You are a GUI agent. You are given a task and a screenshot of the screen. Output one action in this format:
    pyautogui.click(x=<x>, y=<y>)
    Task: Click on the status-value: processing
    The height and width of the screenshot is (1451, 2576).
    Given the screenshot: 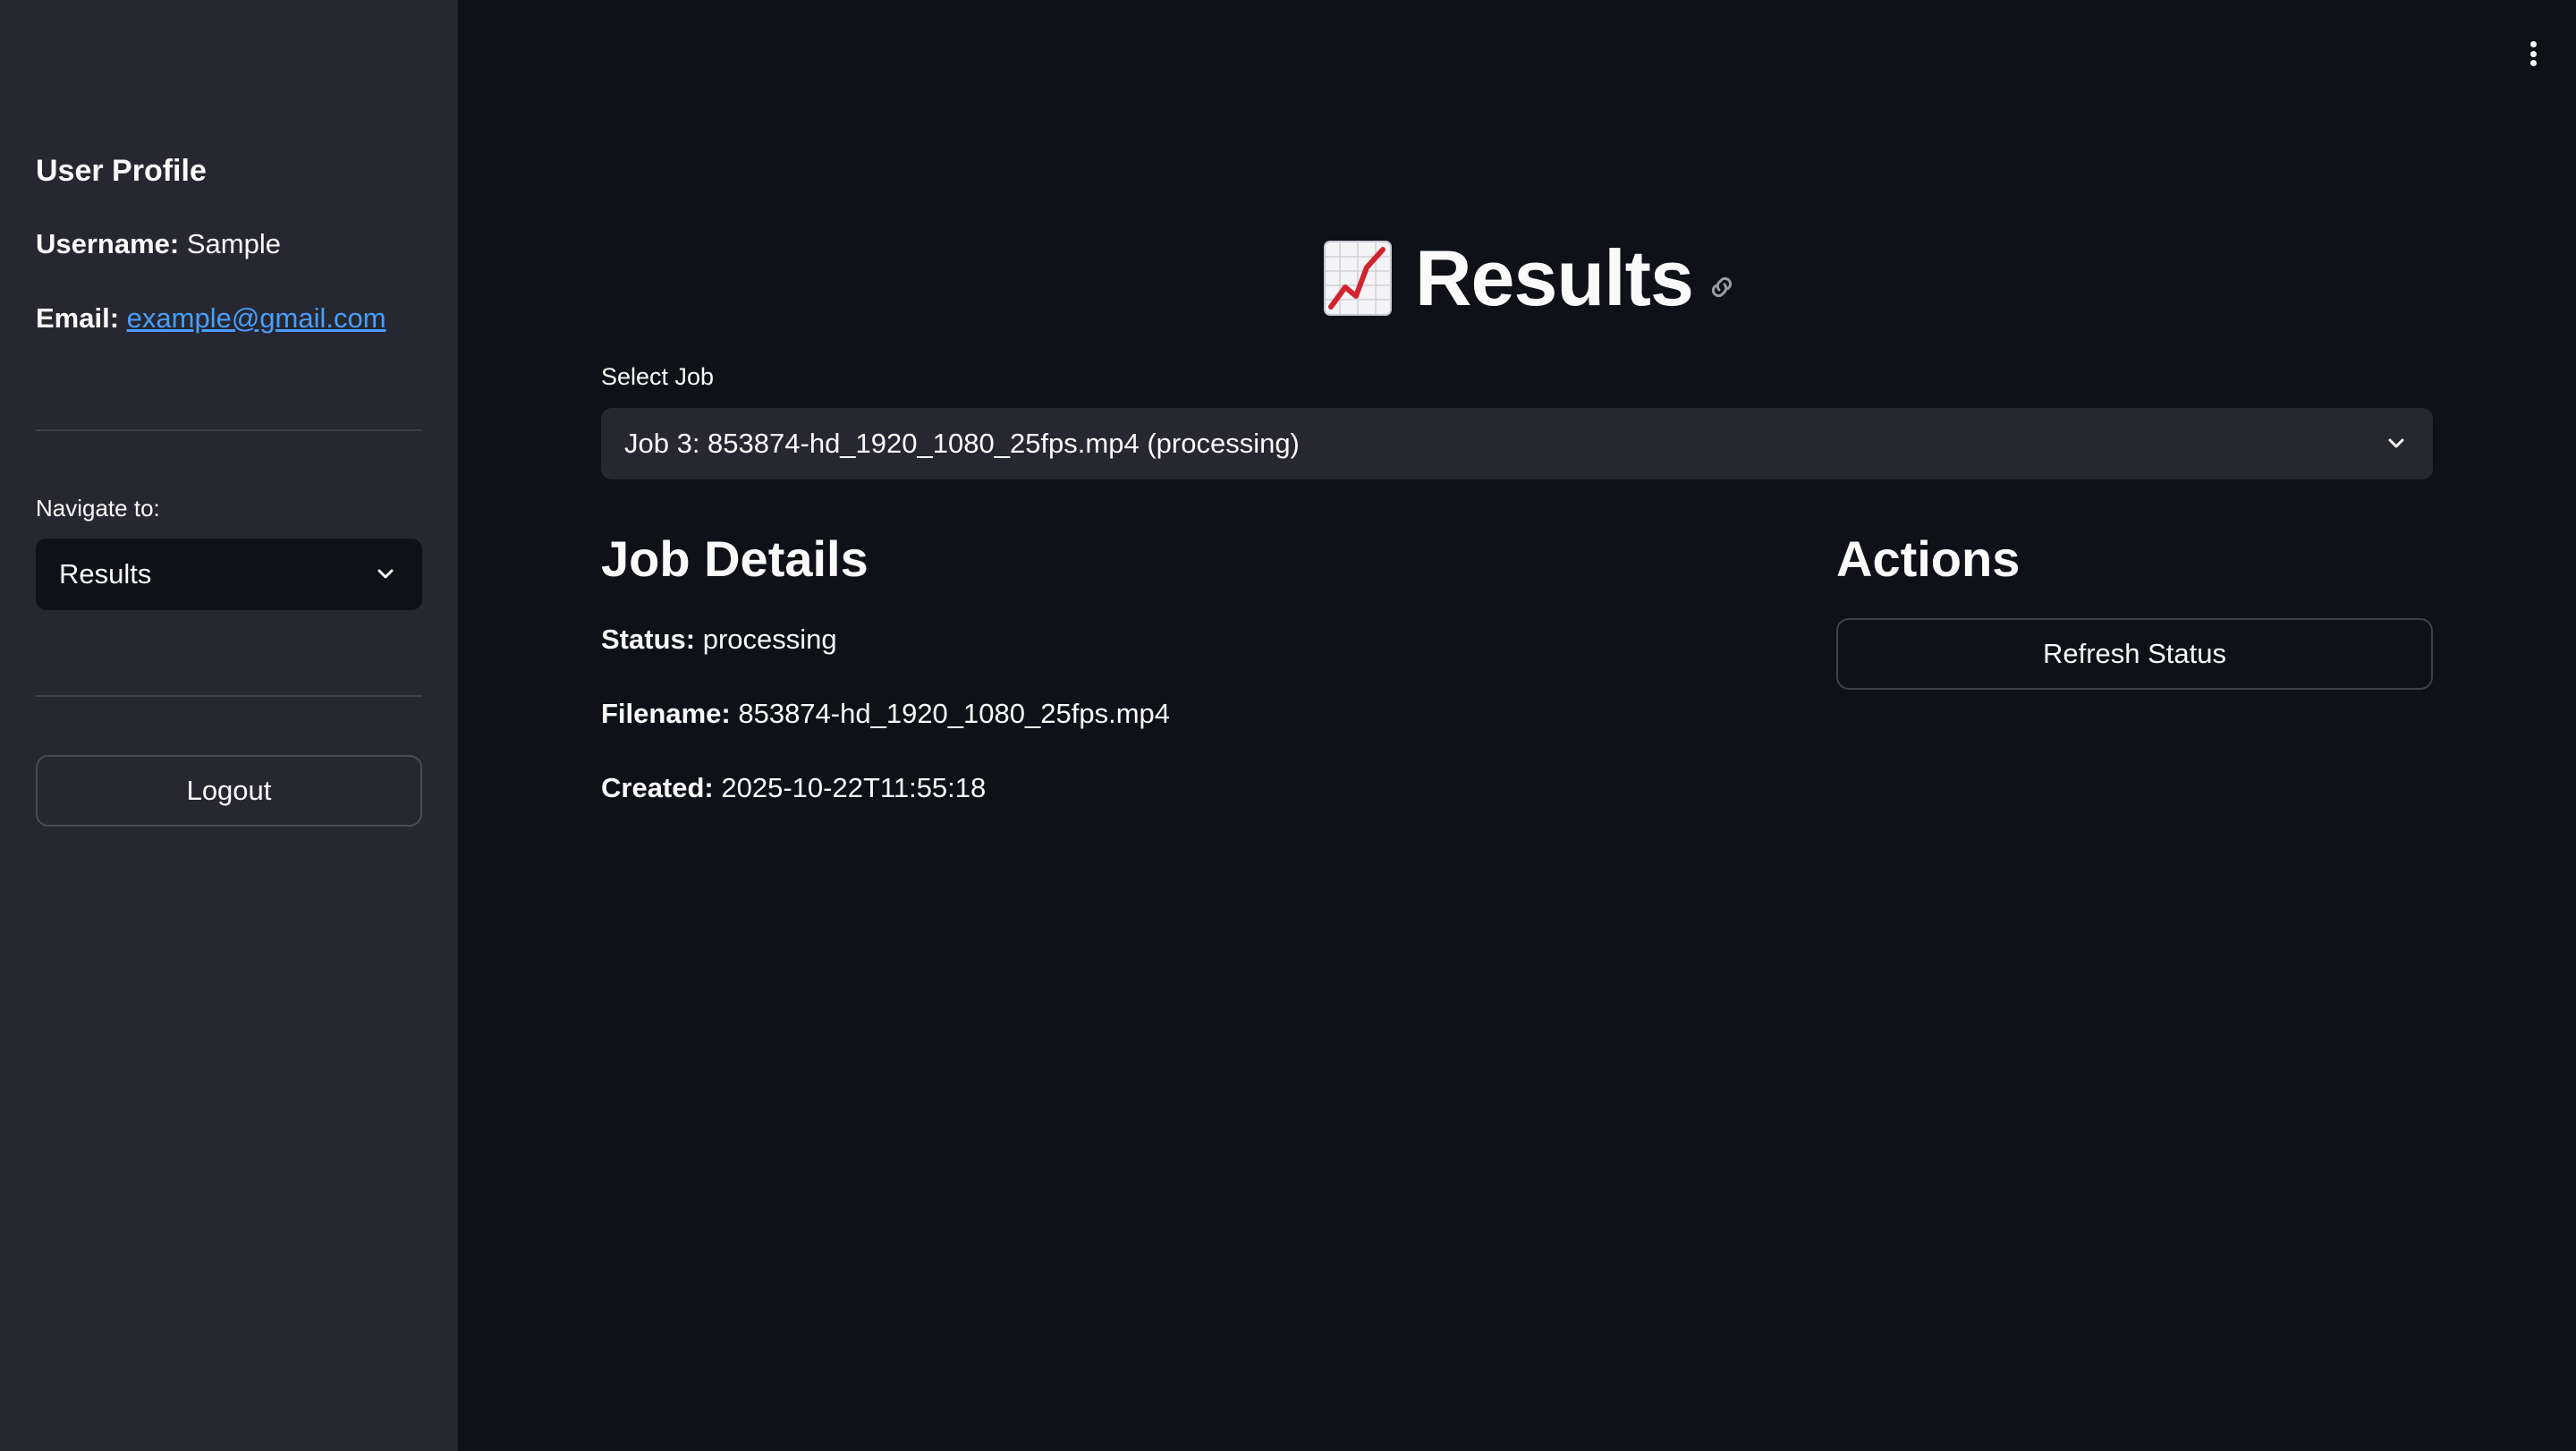 What is the action you would take?
    pyautogui.click(x=769, y=639)
    